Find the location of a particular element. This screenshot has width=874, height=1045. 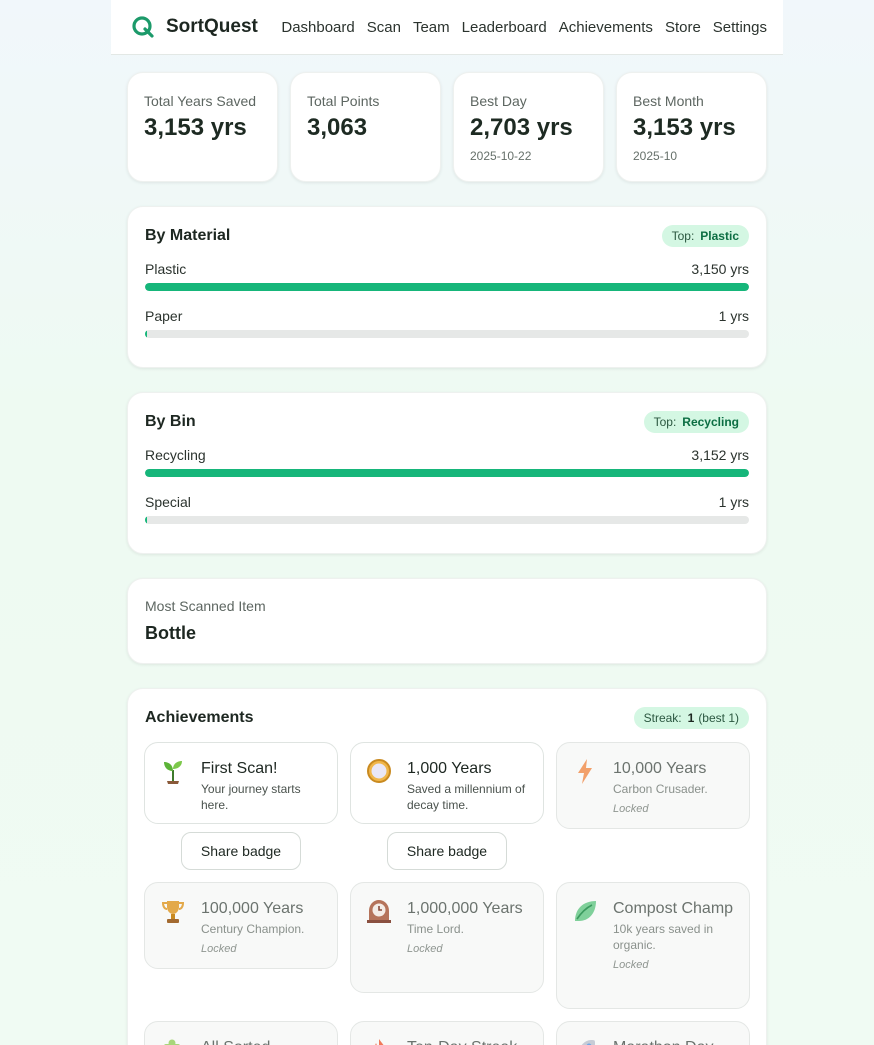

badge-title: 100,000 Years is located at coordinates (252, 908).